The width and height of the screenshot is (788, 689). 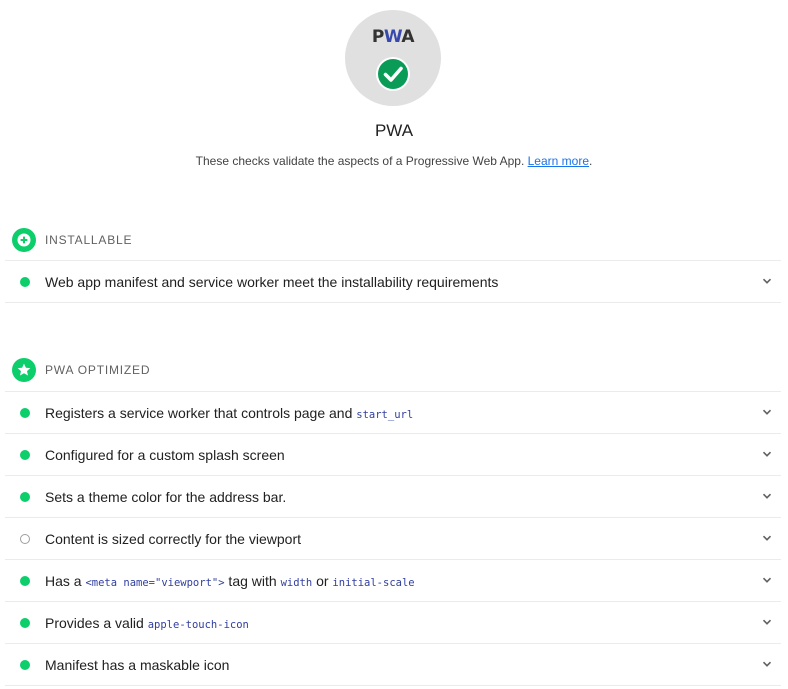 I want to click on audit-title: Sets a theme color for the address bar., so click(x=165, y=497).